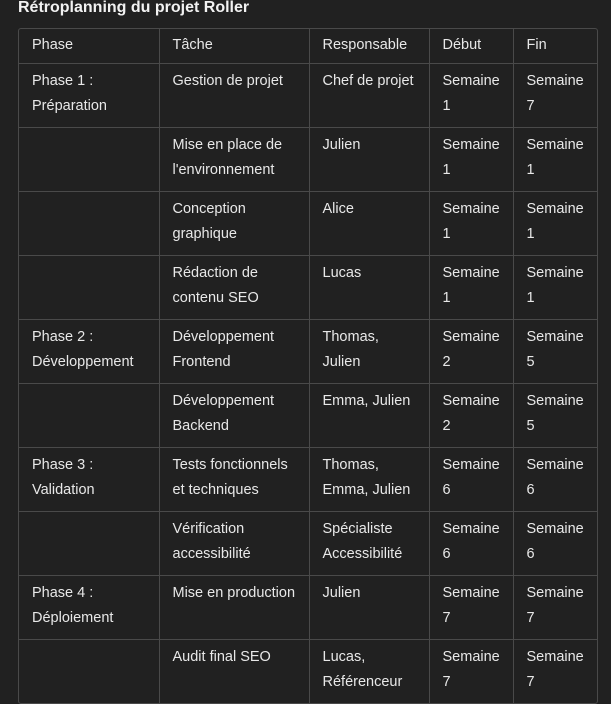 This screenshot has height=704, width=611. What do you see at coordinates (89, 351) in the screenshot?
I see `cell-phase: Phase 2 : Développement` at bounding box center [89, 351].